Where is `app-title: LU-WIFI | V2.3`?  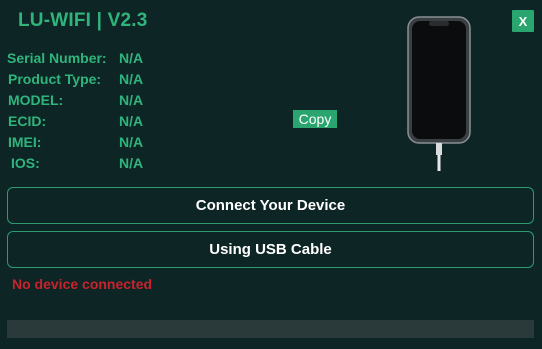 app-title: LU-WIFI | V2.3 is located at coordinates (83, 20).